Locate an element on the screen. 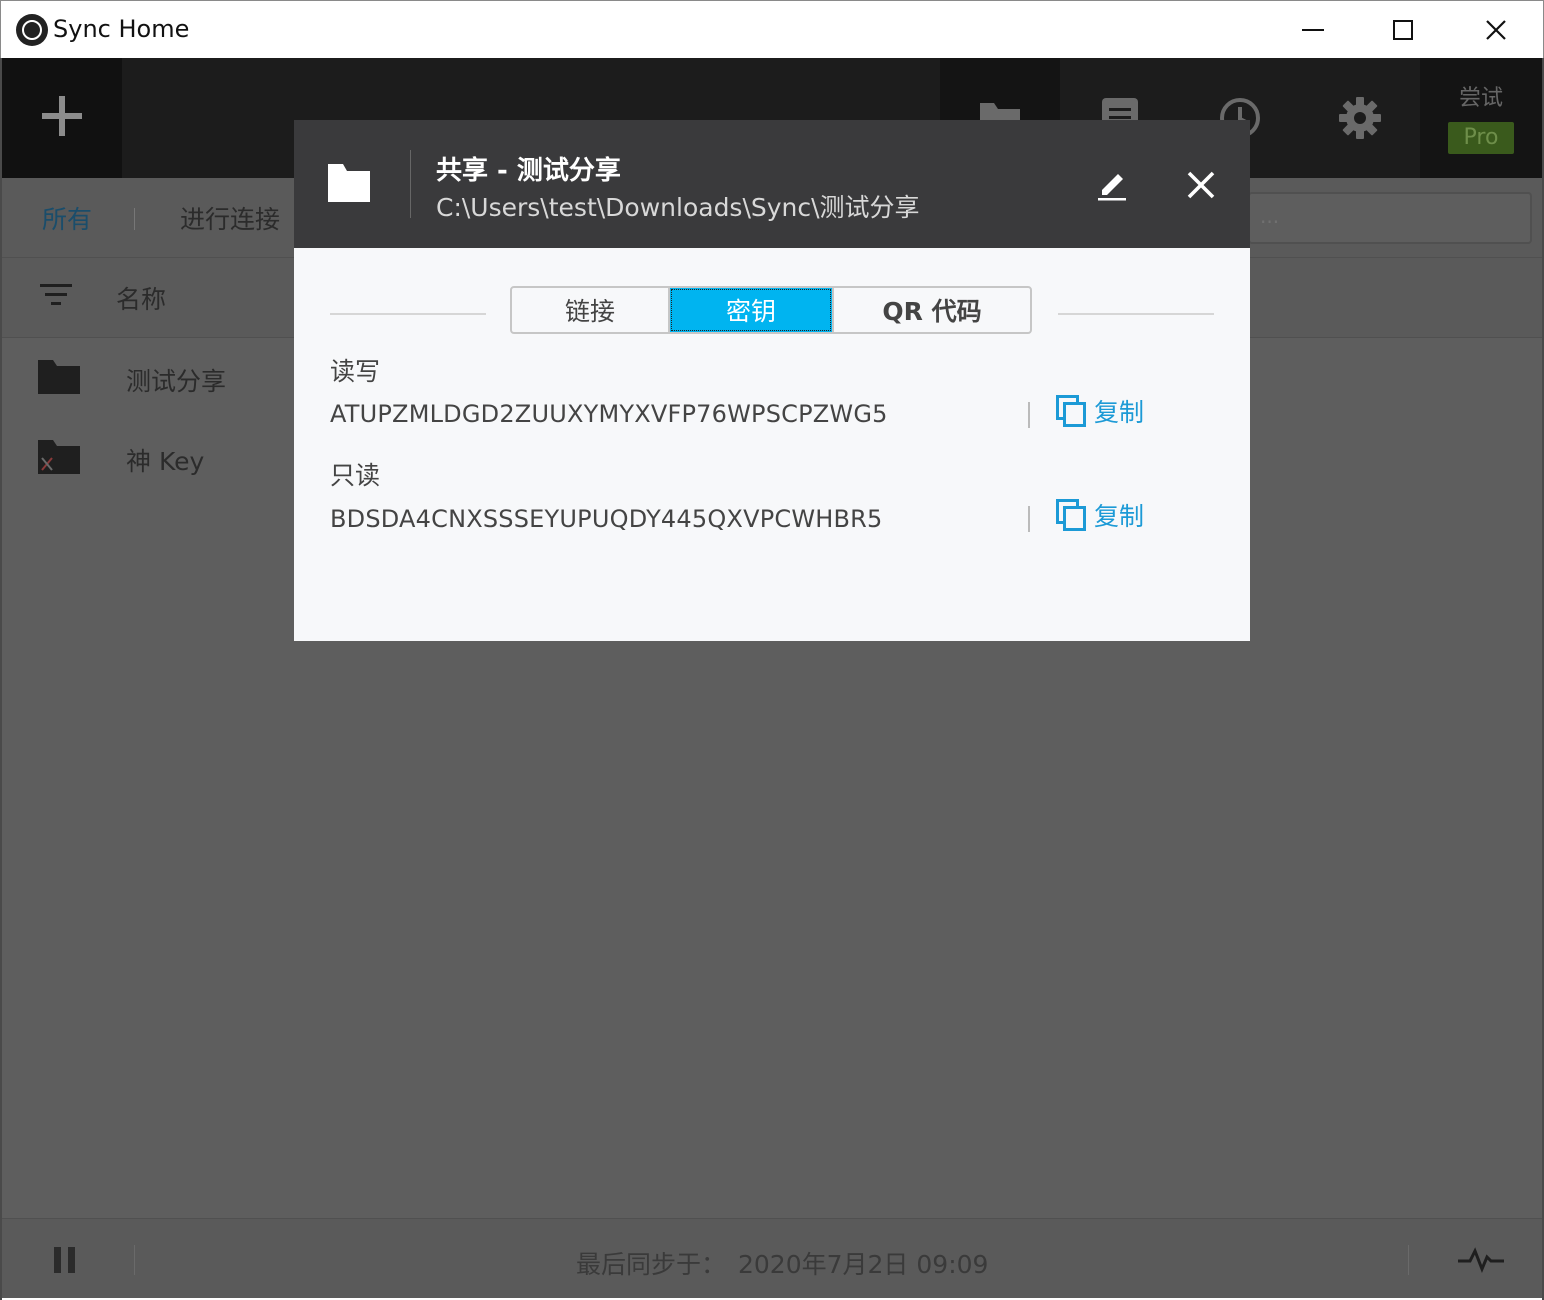 This screenshot has width=1544, height=1300. share-mode-tabs: 链接 密钥 QR 代码 is located at coordinates (771, 310).